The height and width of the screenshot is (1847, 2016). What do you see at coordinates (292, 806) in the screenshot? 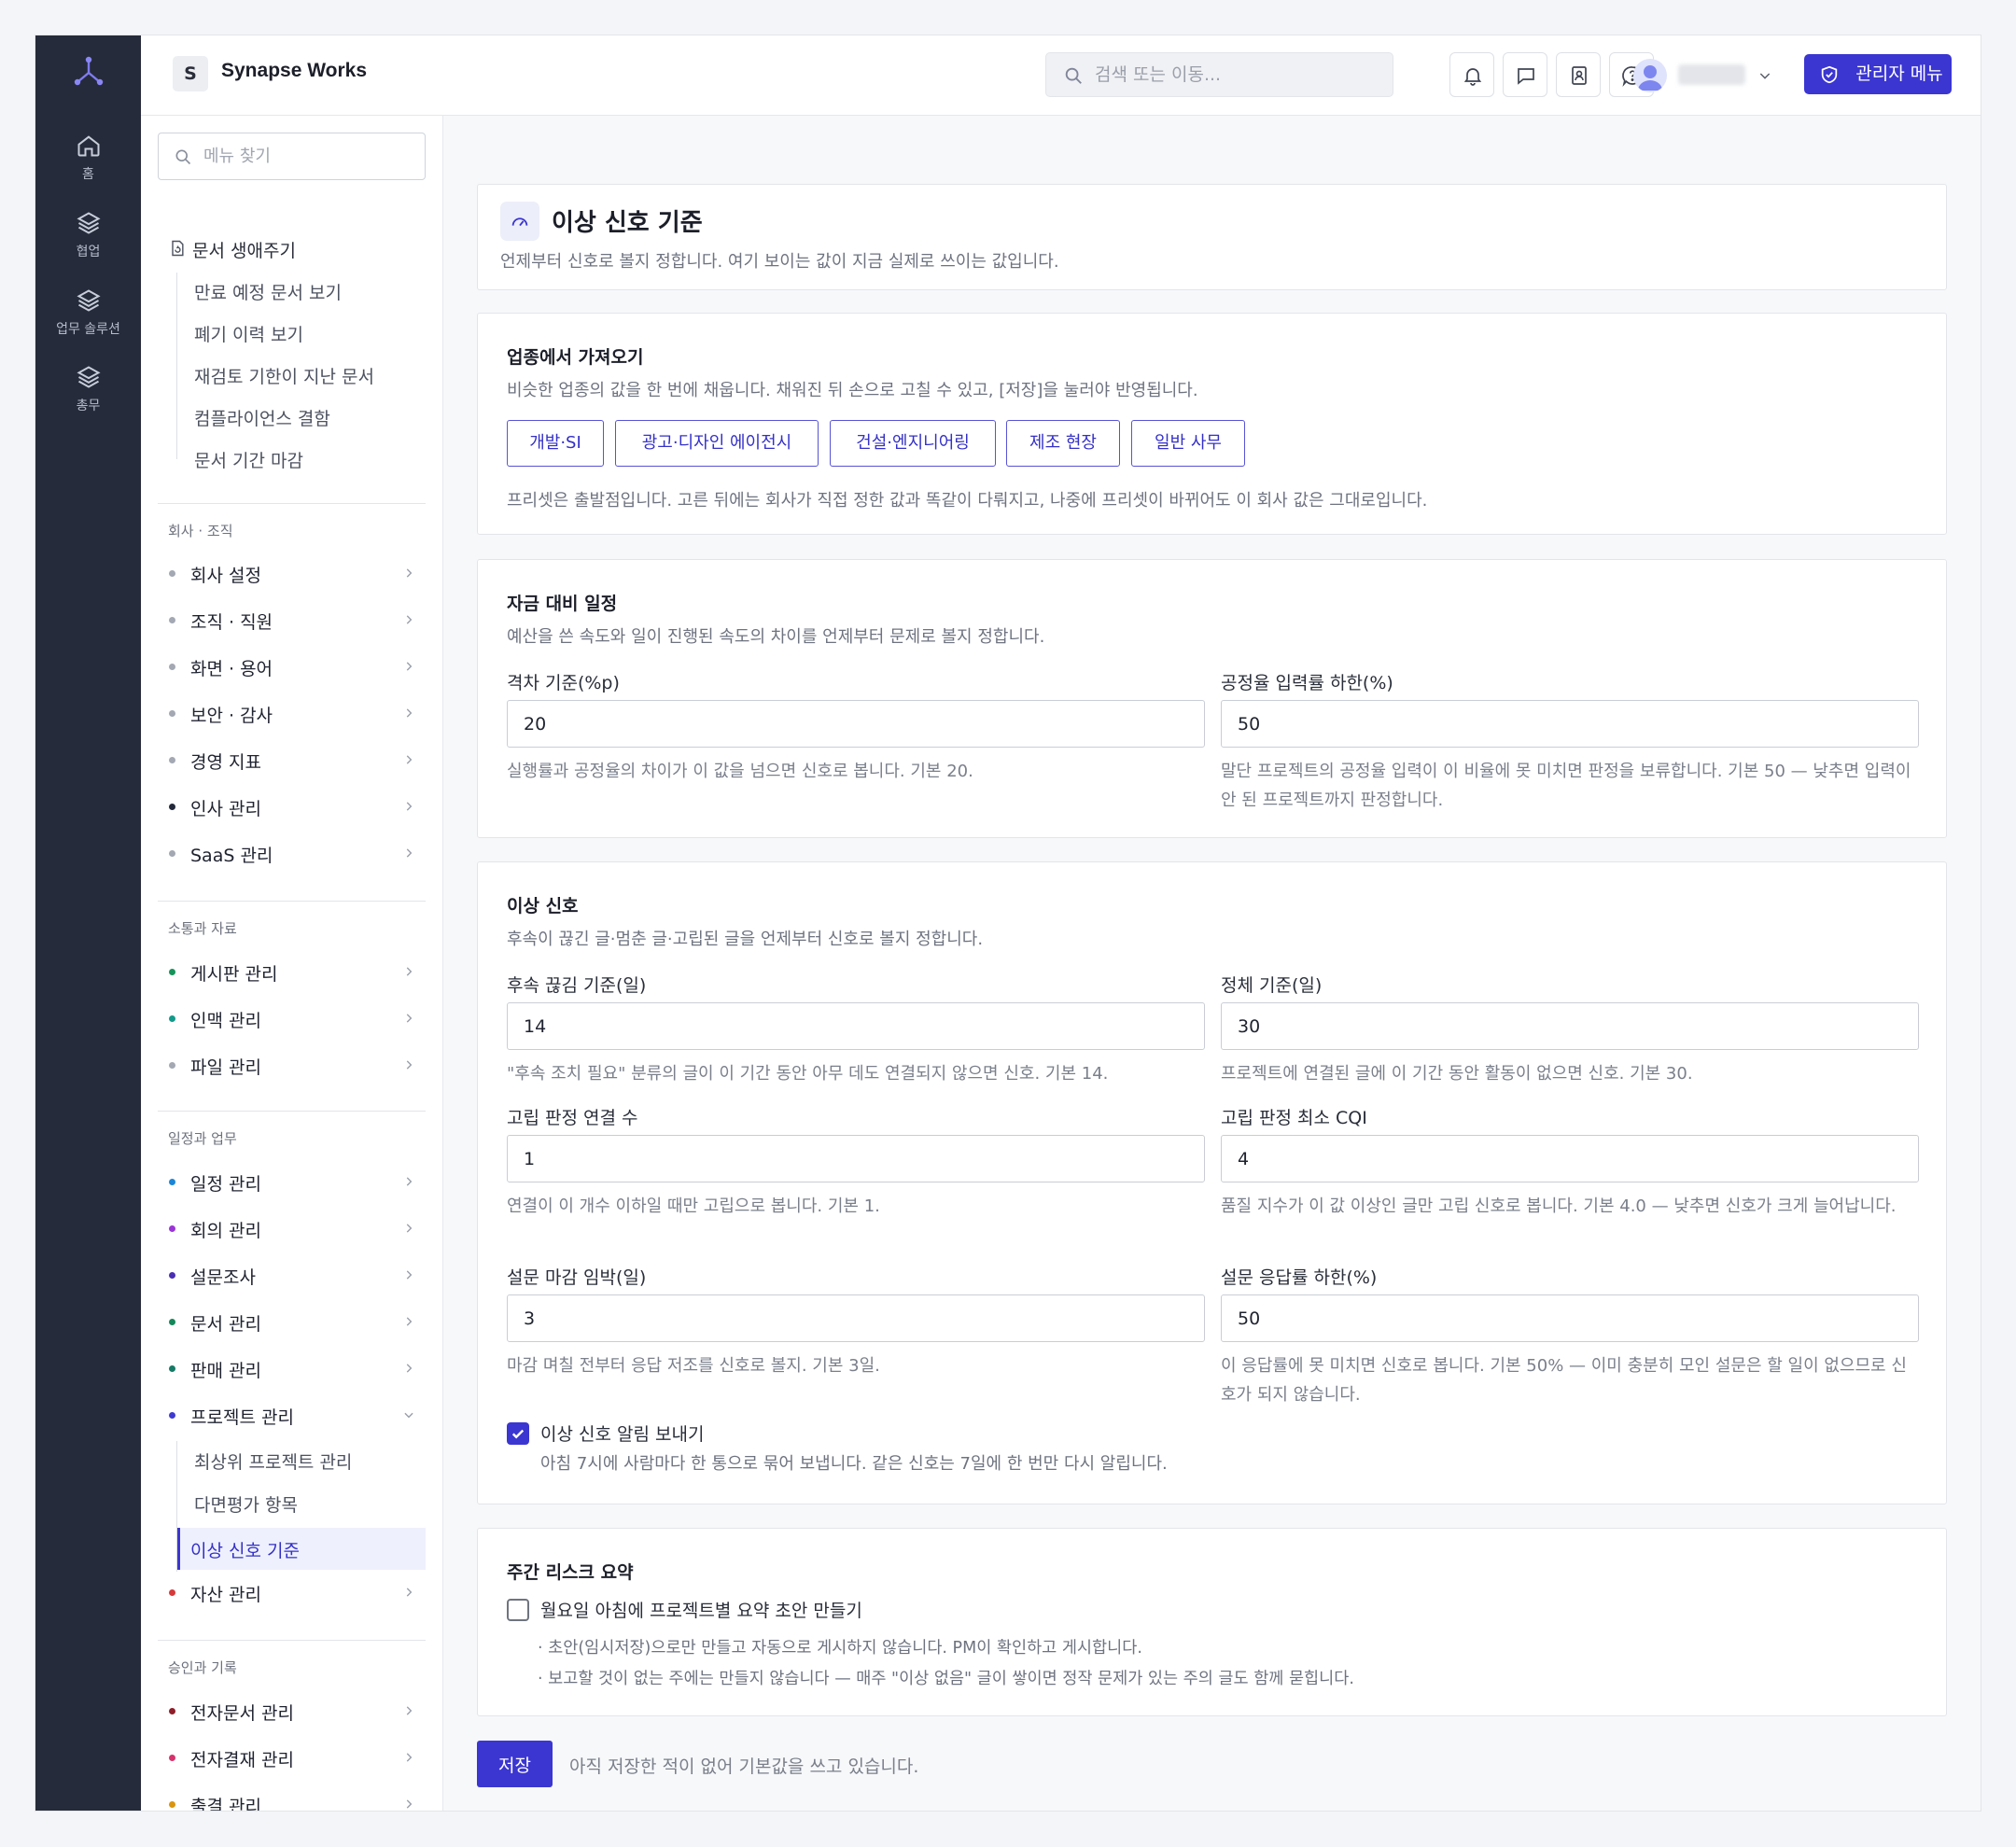
I see `menu-item-hr: 인사 관리` at bounding box center [292, 806].